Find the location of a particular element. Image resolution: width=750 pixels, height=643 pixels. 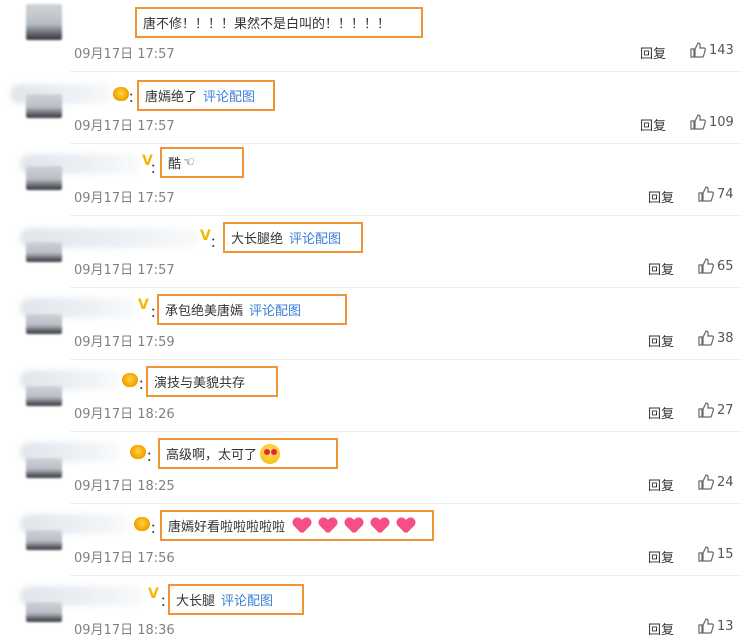

like-count: 143 is located at coordinates (721, 50).